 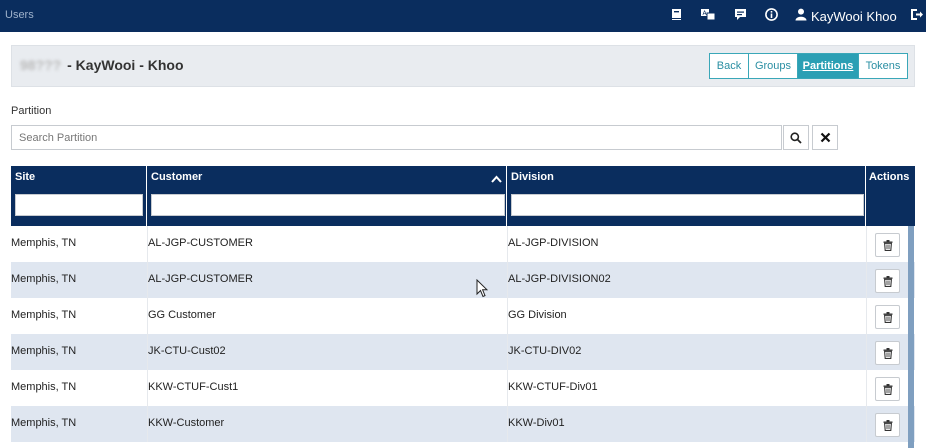 I want to click on column-header-actions: Actions, so click(x=890, y=196).